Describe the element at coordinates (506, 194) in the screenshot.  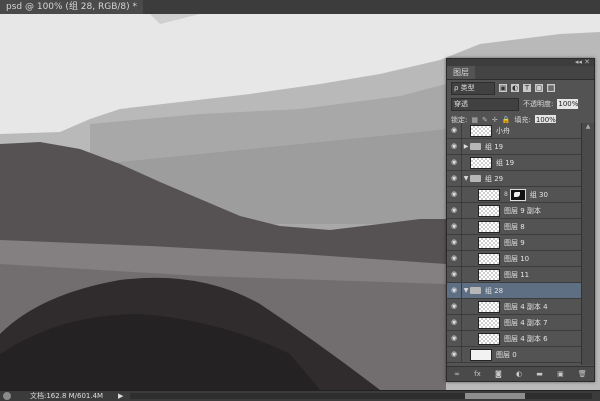
I see `chain-link-icon: 8` at that location.